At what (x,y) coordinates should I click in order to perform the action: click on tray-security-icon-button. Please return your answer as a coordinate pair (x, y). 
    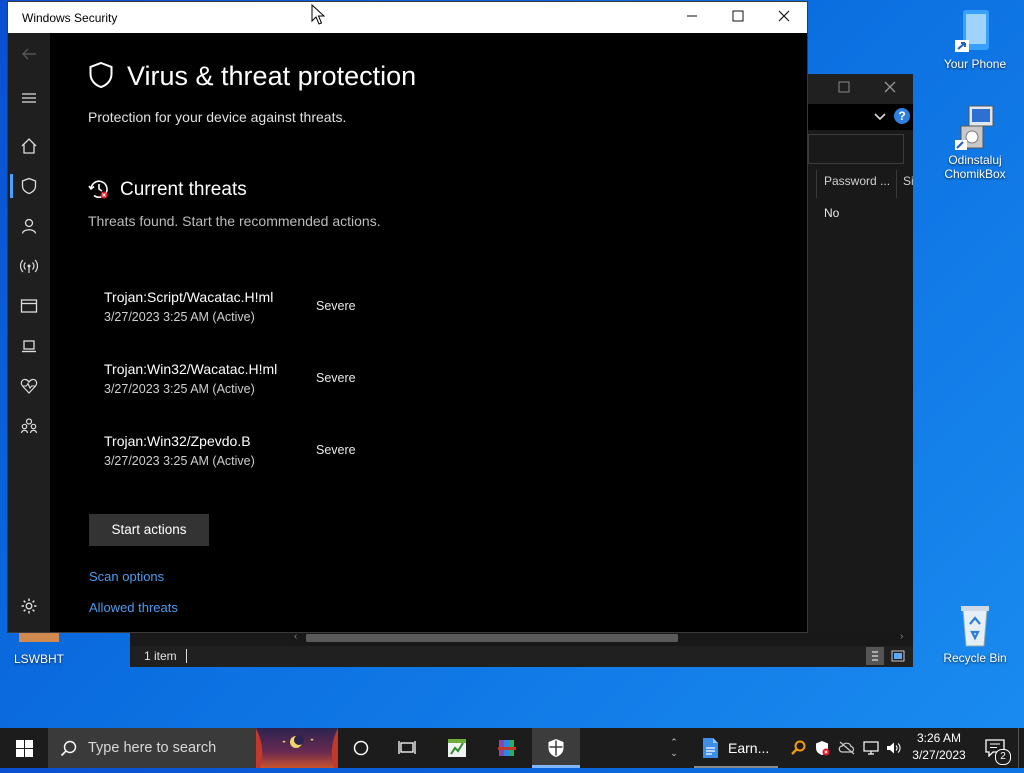
    Looking at the image, I should click on (822, 748).